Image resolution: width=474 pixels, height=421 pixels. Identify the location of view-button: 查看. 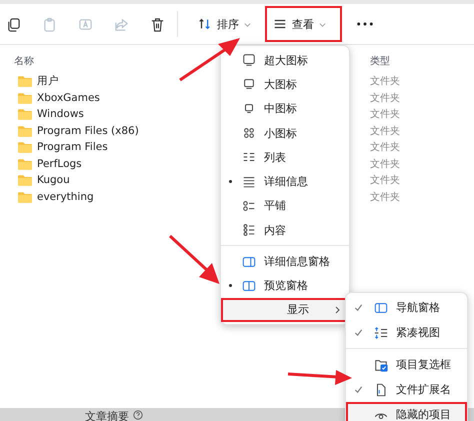
(303, 24).